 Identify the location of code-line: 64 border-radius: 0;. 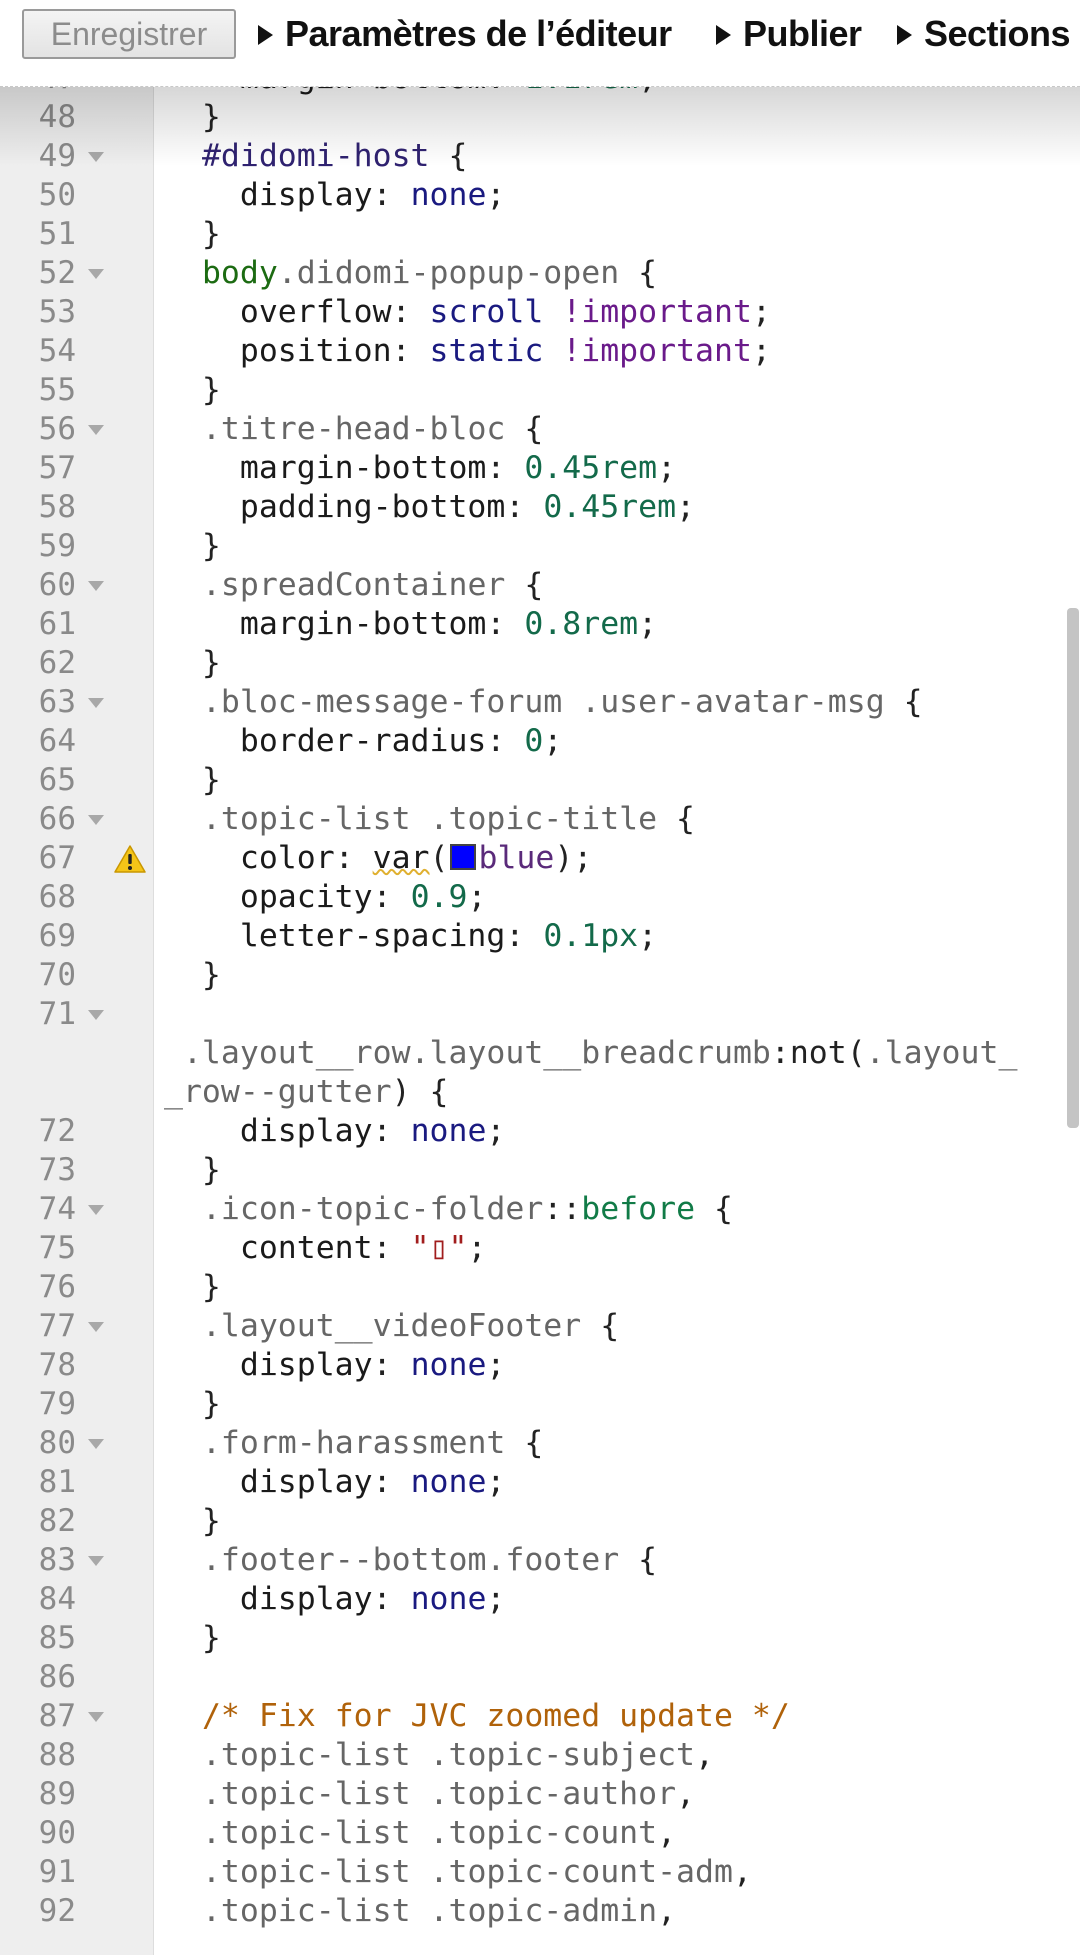
(540, 741).